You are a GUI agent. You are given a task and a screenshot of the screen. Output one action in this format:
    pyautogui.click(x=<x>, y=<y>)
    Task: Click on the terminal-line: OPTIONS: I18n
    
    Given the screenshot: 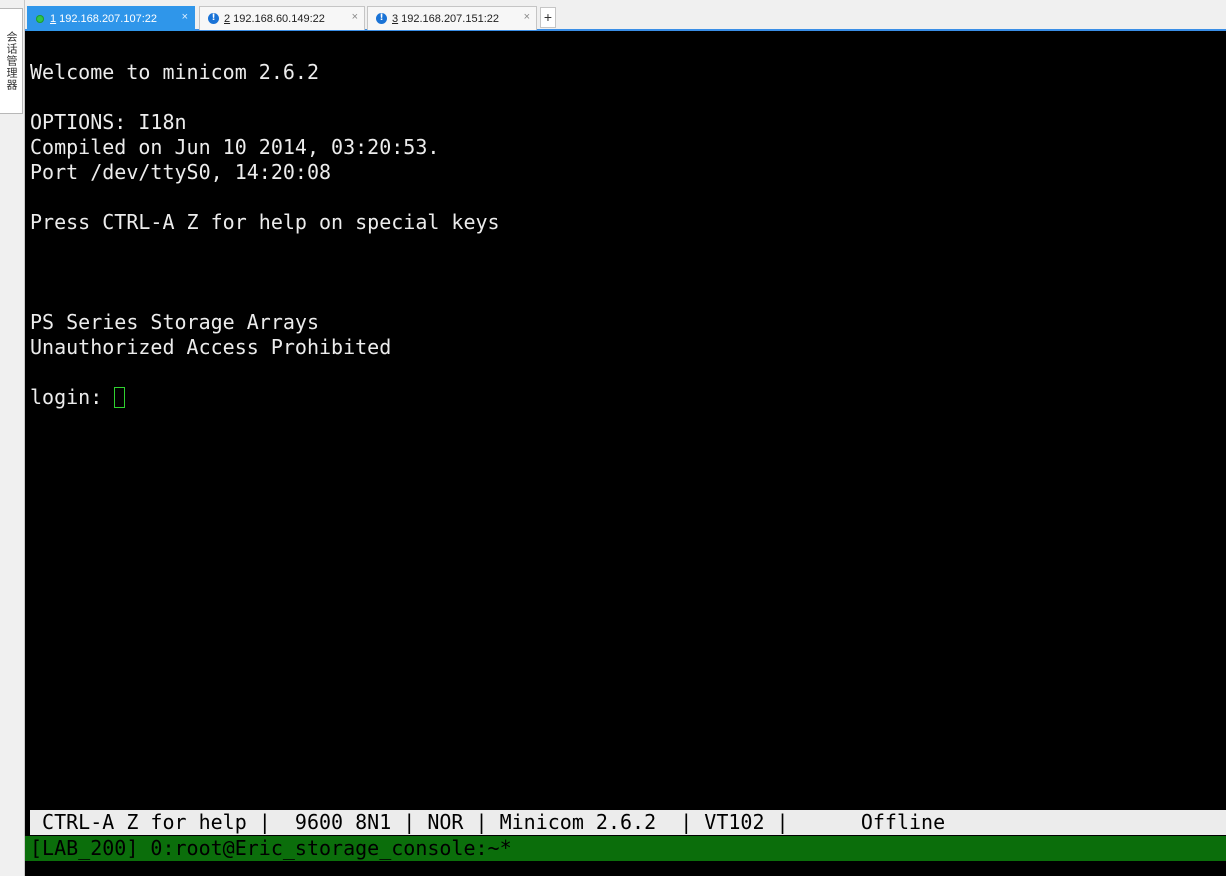 What is the action you would take?
    pyautogui.click(x=108, y=122)
    